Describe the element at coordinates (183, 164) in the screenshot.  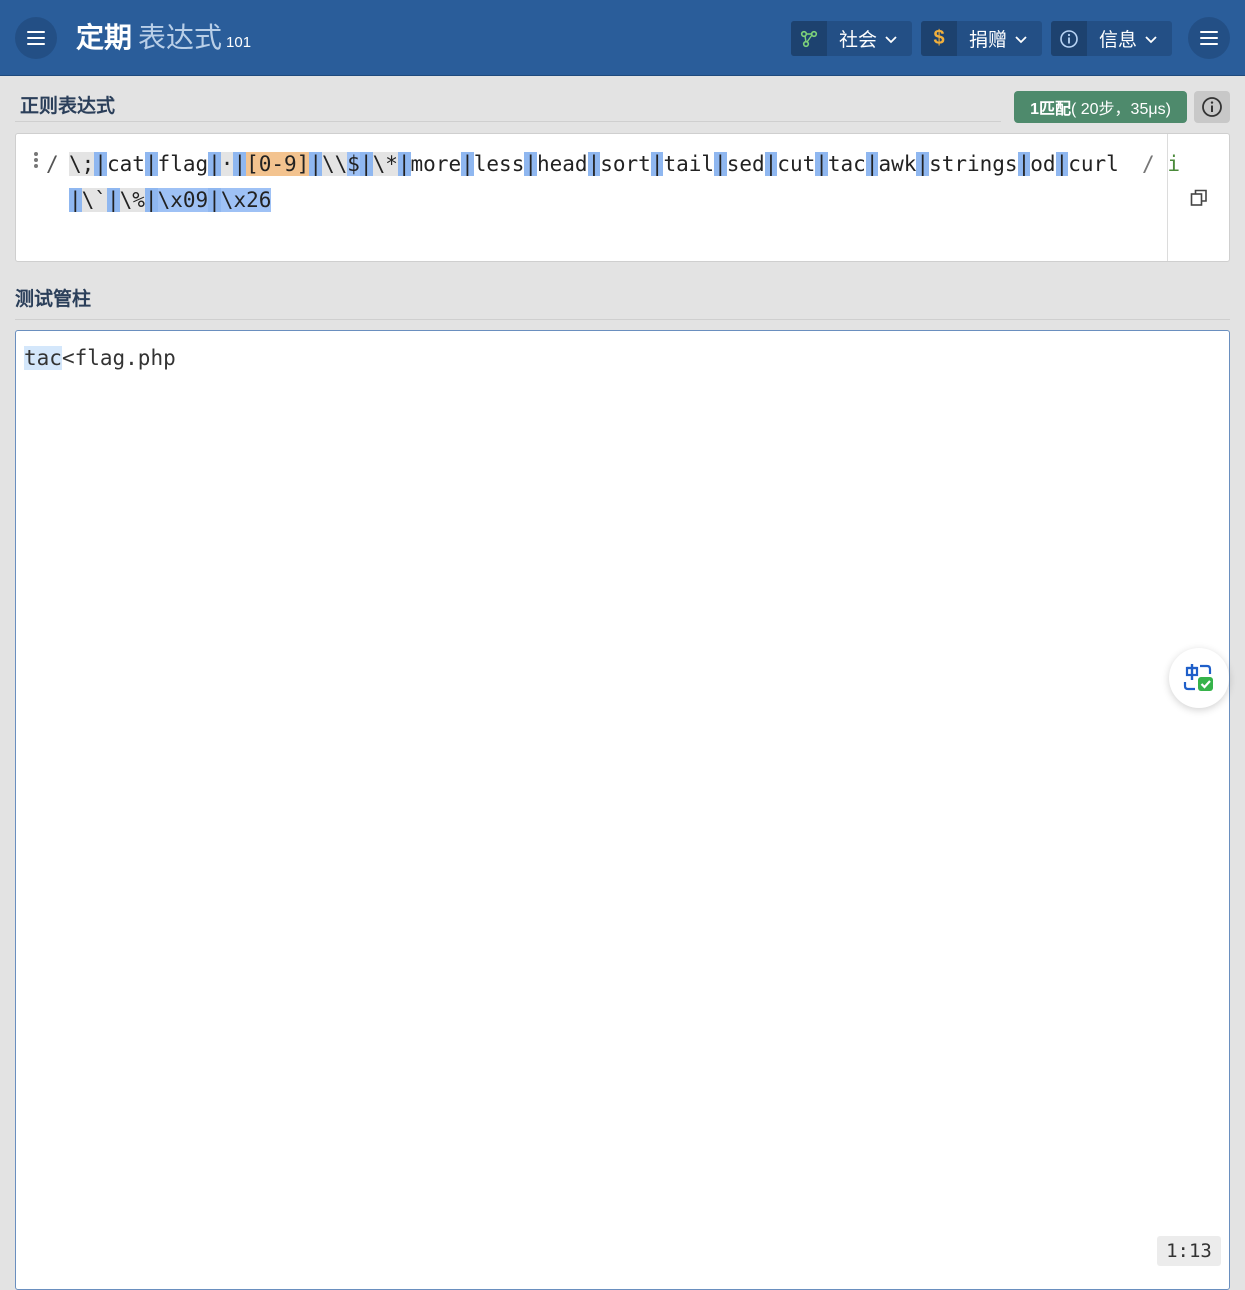
I see `regex-token: flag` at that location.